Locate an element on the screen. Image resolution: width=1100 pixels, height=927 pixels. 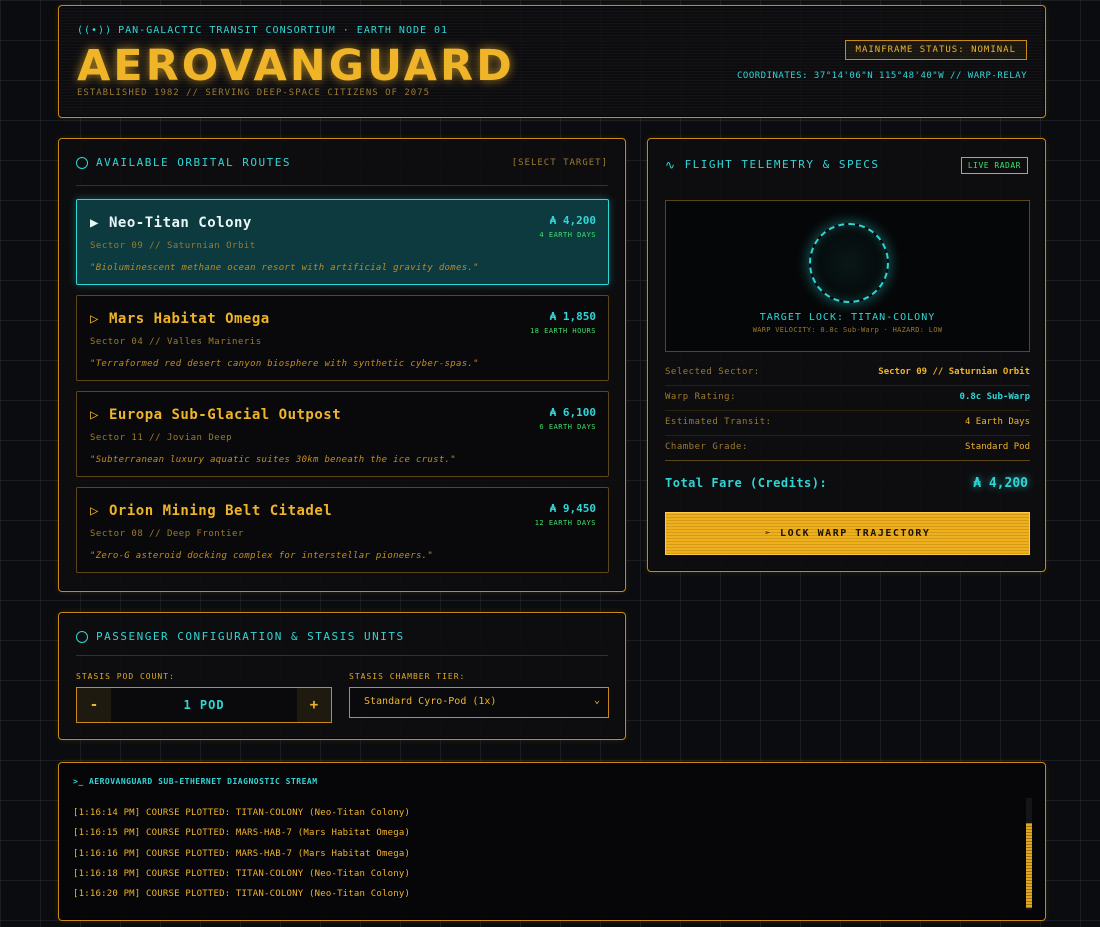
routes-heading: AVAILABLE ORBITAL ROUTES is located at coordinates (193, 162).